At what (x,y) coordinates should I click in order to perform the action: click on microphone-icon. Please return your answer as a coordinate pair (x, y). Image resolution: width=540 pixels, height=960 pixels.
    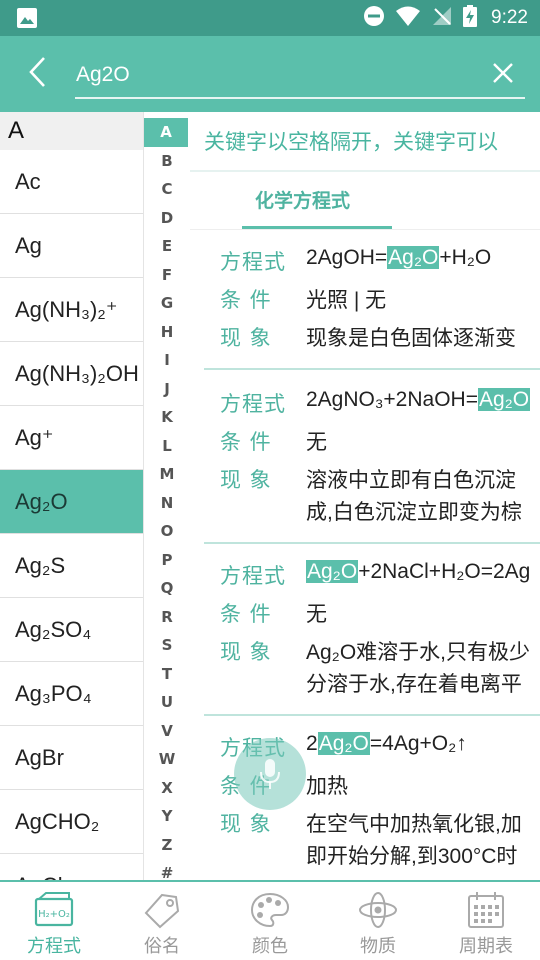
    Looking at the image, I should click on (270, 774).